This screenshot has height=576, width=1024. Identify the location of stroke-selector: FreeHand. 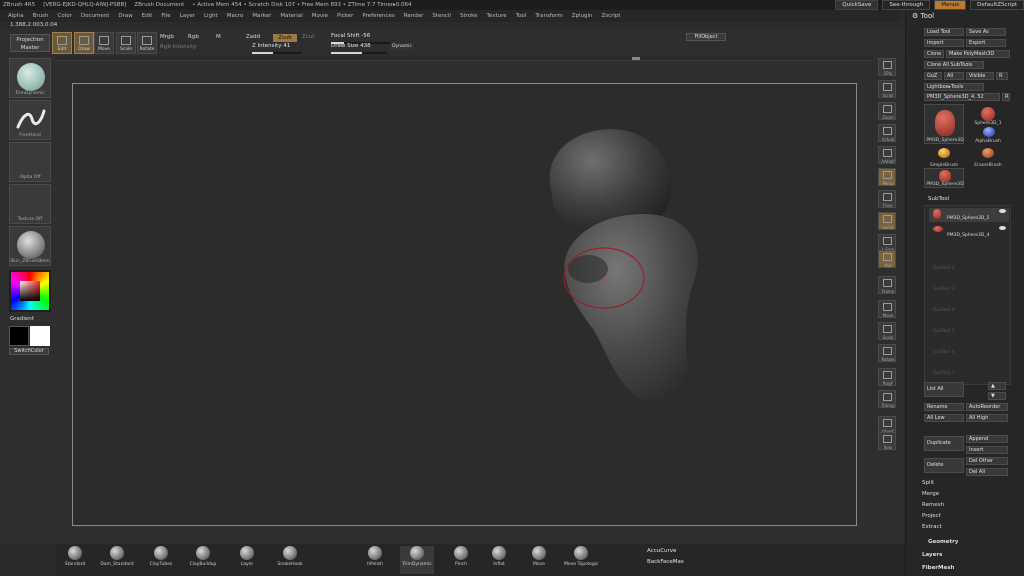
(30, 120).